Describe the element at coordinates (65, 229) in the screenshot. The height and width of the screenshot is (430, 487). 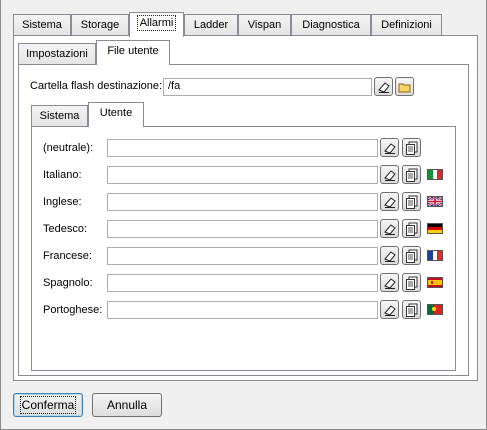
I see `language-label: Tedesco:` at that location.